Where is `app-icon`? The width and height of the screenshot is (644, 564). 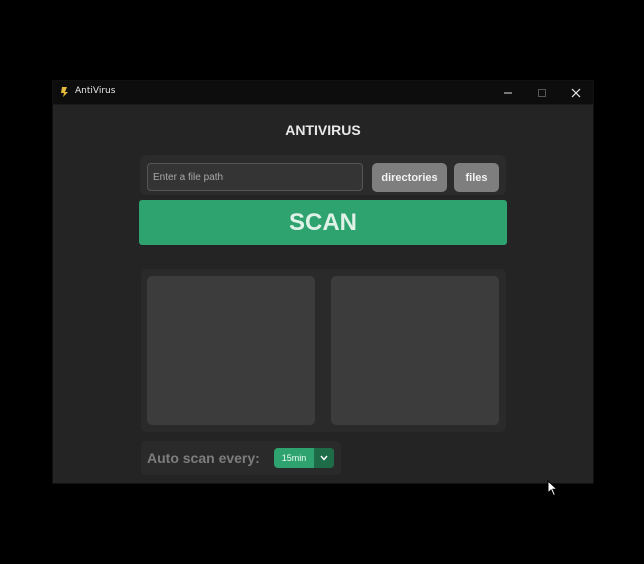 app-icon is located at coordinates (64, 92).